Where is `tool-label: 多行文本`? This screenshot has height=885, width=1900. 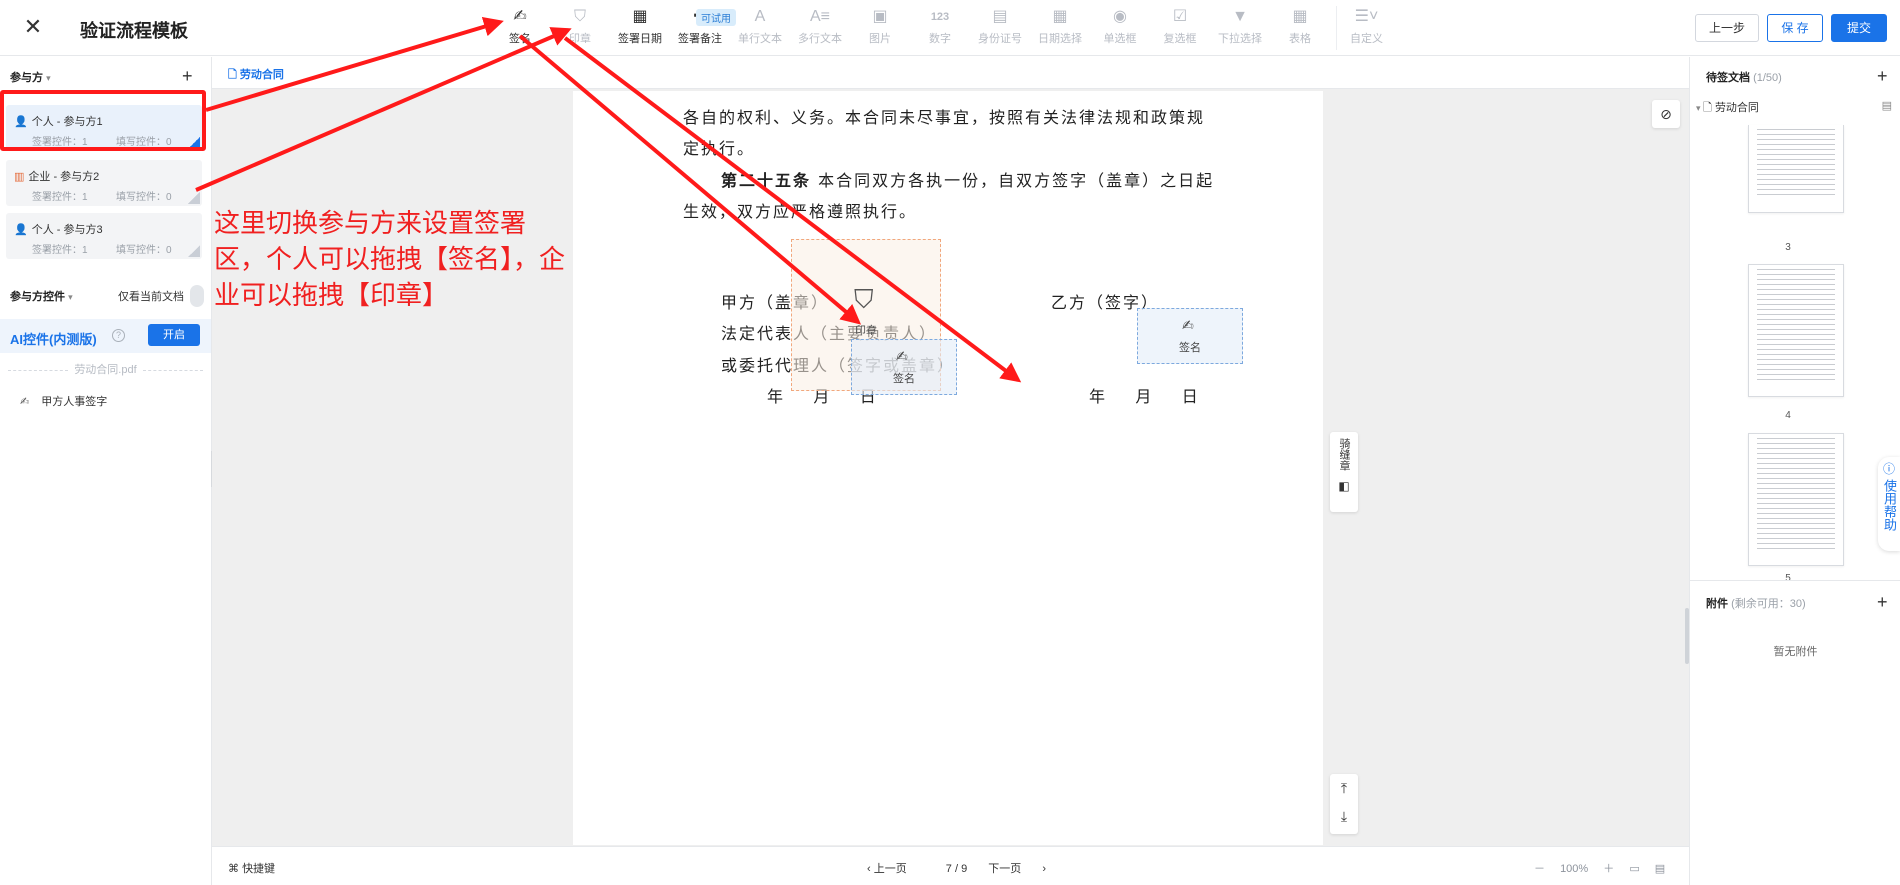
tool-label: 多行文本 is located at coordinates (820, 39).